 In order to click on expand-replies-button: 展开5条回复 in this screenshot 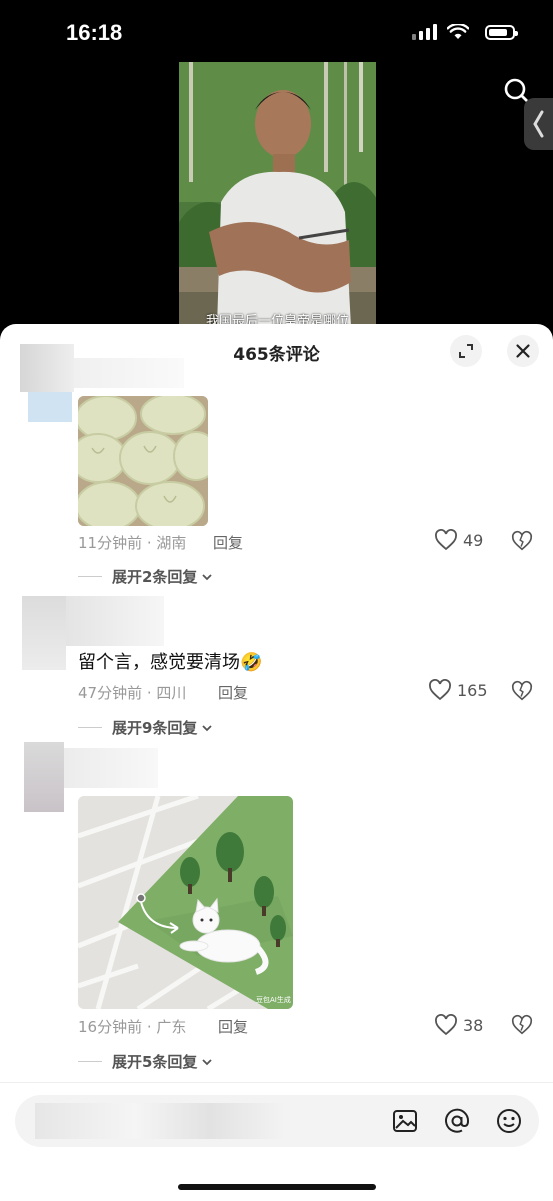, I will do `click(146, 1061)`.